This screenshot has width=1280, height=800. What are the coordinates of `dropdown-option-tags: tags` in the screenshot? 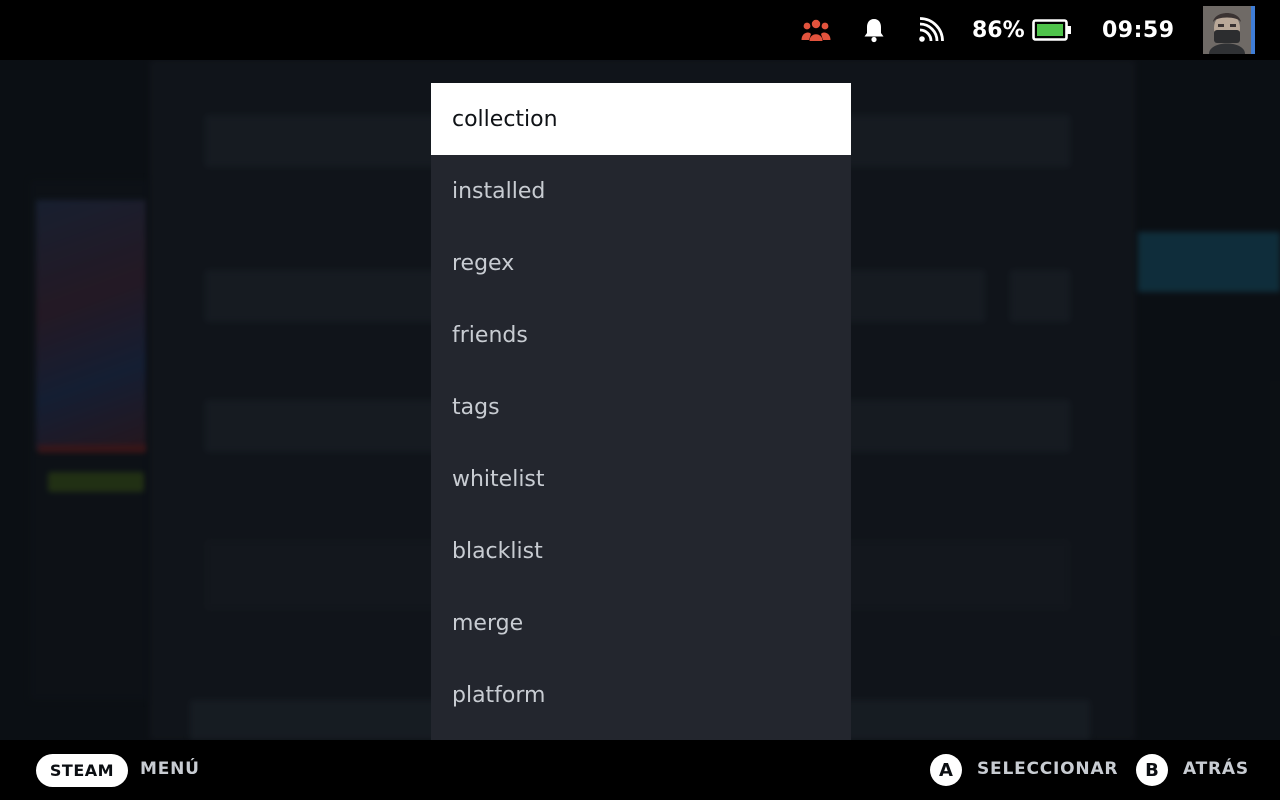 It's located at (641, 407).